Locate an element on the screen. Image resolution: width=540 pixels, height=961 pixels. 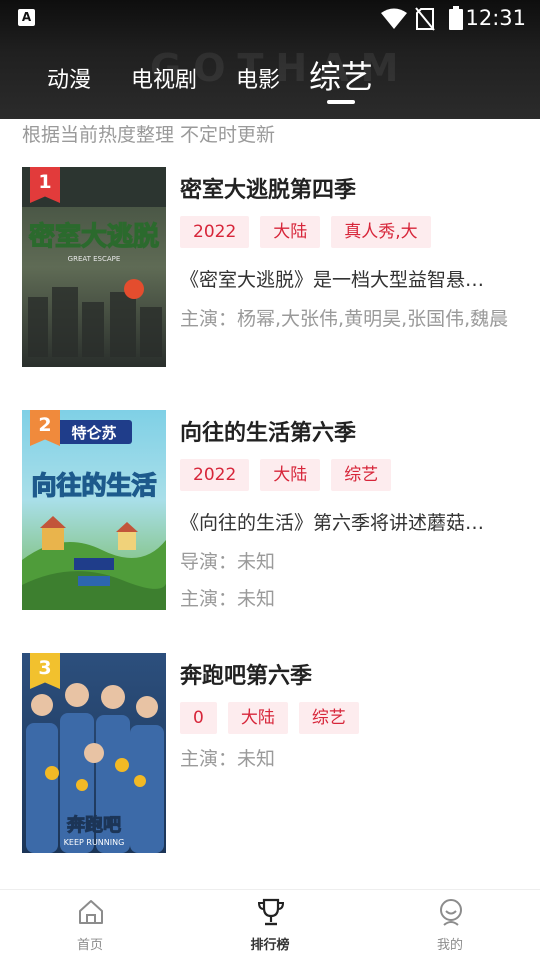
nav-ranking: 排行榜 is located at coordinates (270, 925).